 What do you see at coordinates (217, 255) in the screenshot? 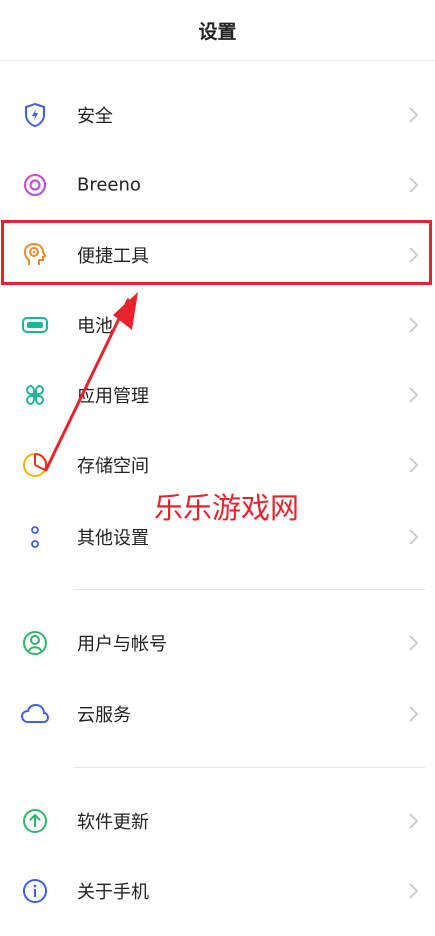
I see `settings-item-convenience-tools: 便捷工具` at bounding box center [217, 255].